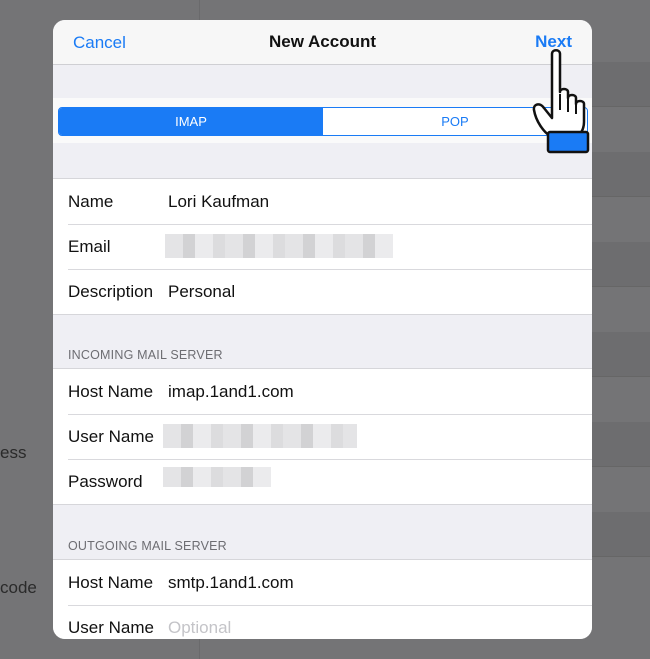  Describe the element at coordinates (322, 291) in the screenshot. I see `description-row: Description Personal` at that location.